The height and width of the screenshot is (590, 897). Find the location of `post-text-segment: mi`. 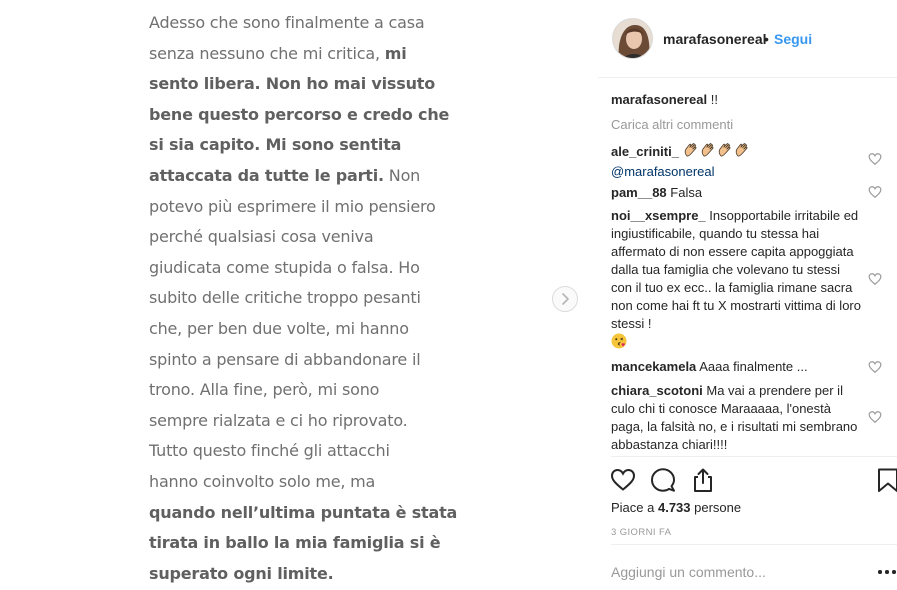

post-text-segment: mi is located at coordinates (395, 53).